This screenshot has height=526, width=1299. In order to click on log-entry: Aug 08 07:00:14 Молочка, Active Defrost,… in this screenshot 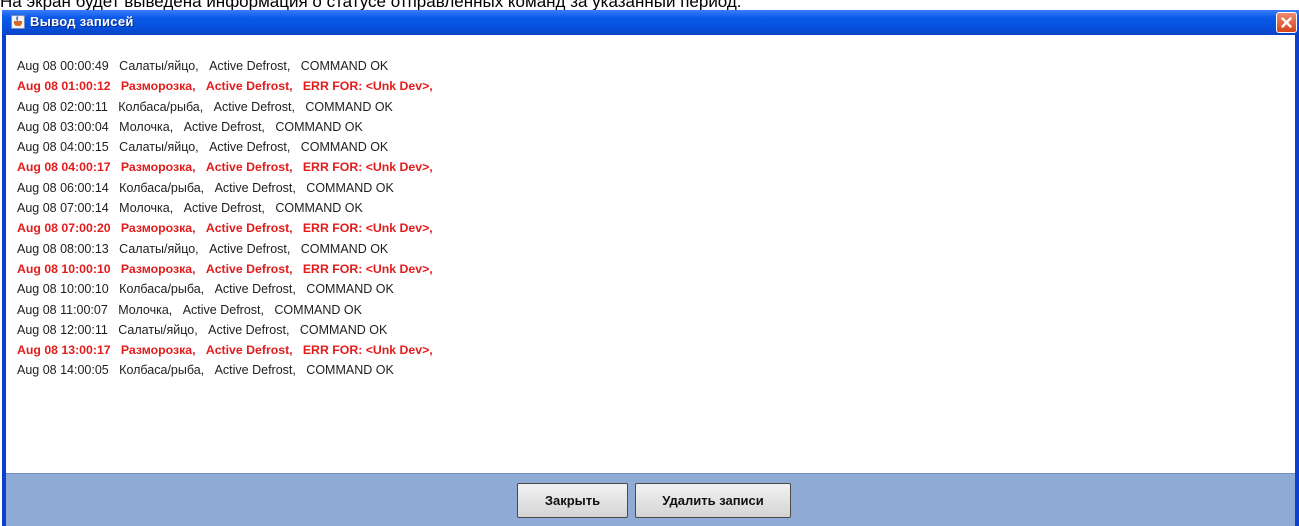, I will do `click(225, 208)`.